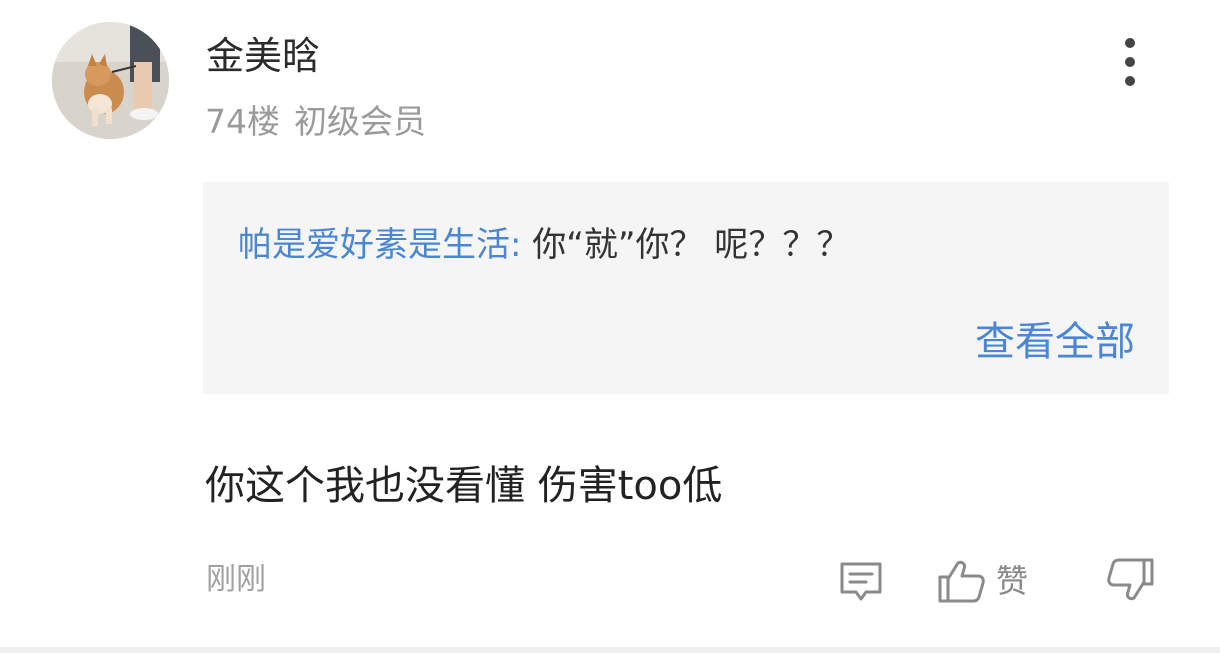 The image size is (1220, 653). I want to click on floor-number: 74楼, so click(242, 121).